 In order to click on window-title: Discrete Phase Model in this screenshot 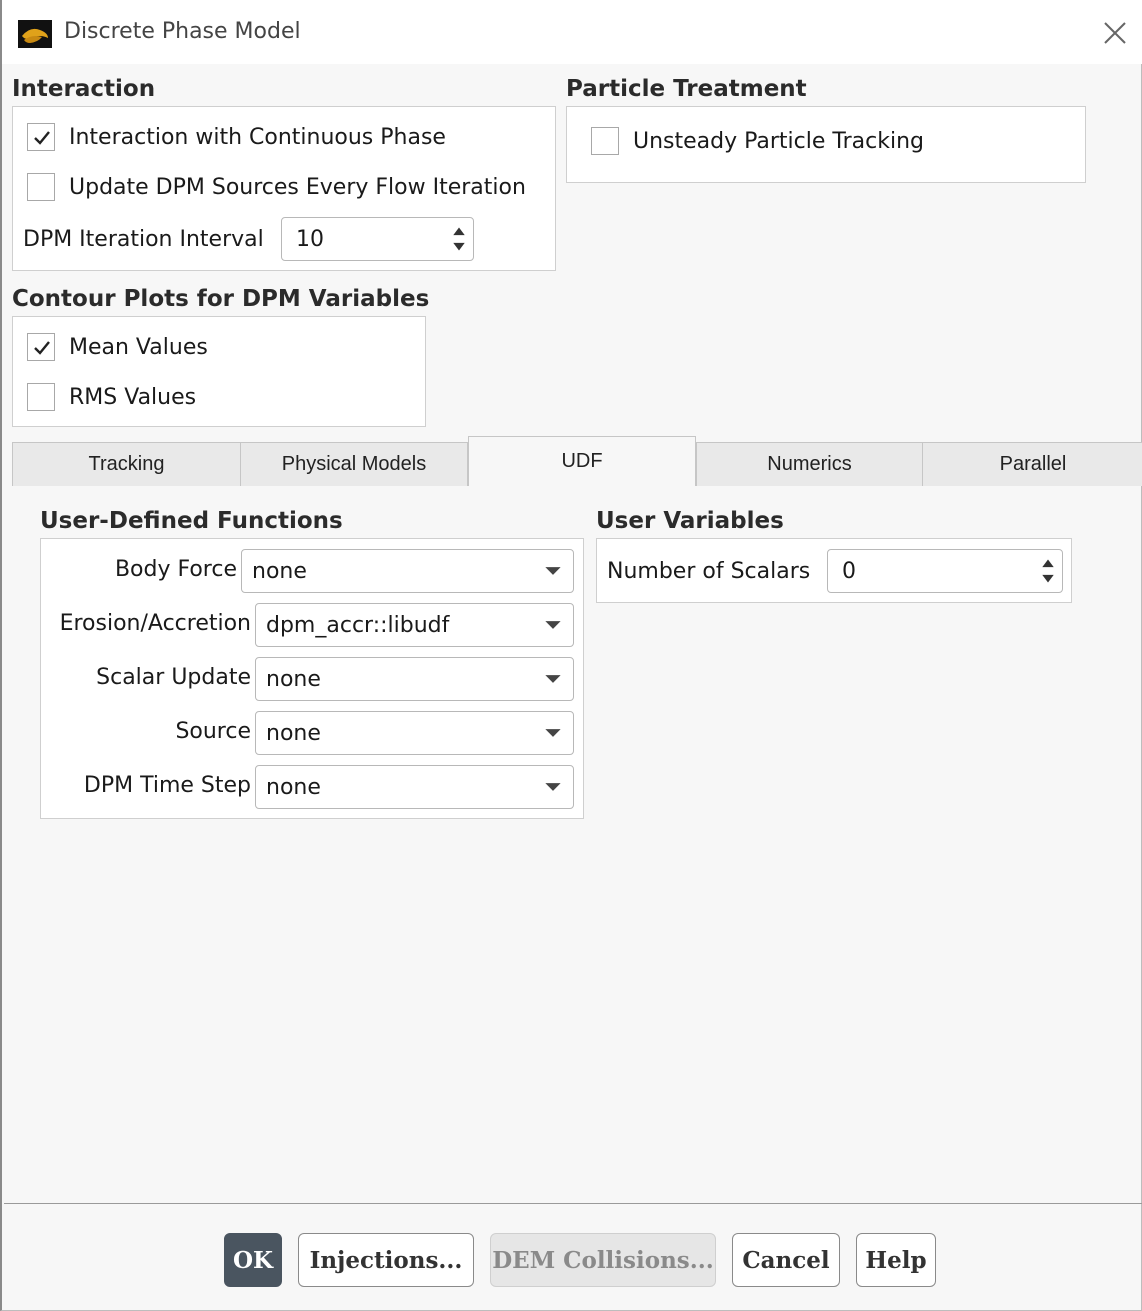, I will do `click(182, 31)`.